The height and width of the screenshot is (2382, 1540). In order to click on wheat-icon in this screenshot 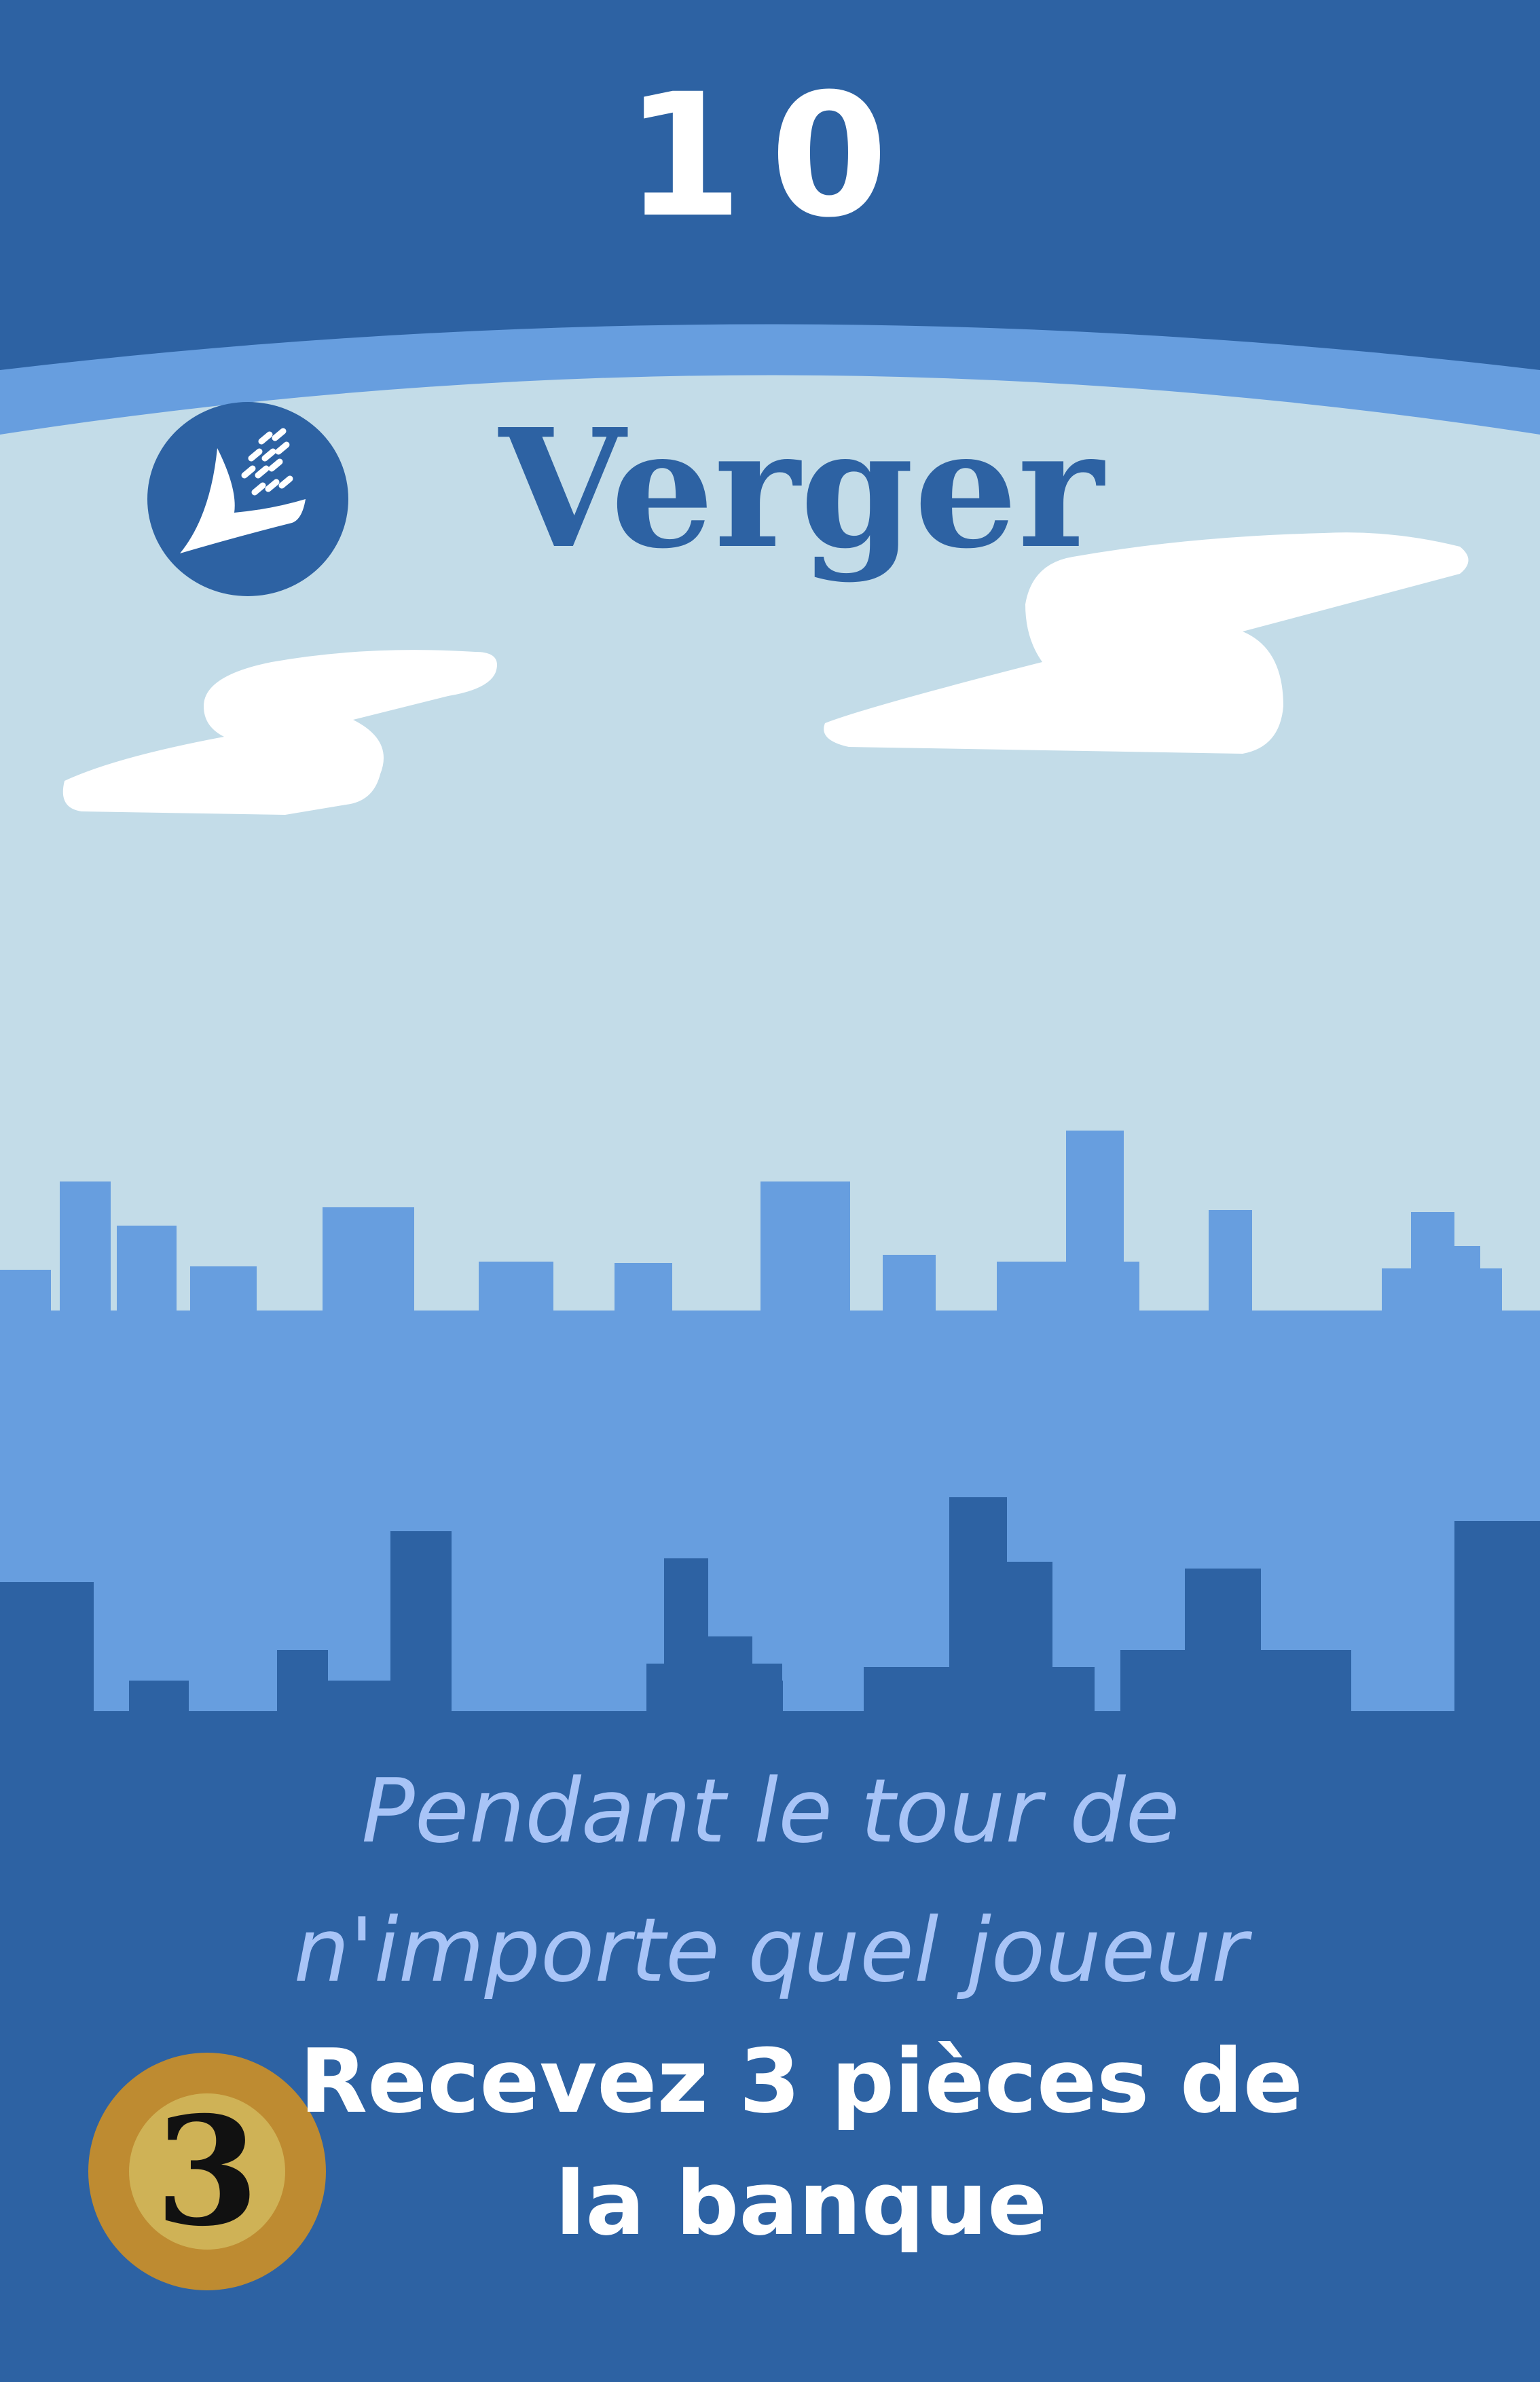, I will do `click(248, 500)`.